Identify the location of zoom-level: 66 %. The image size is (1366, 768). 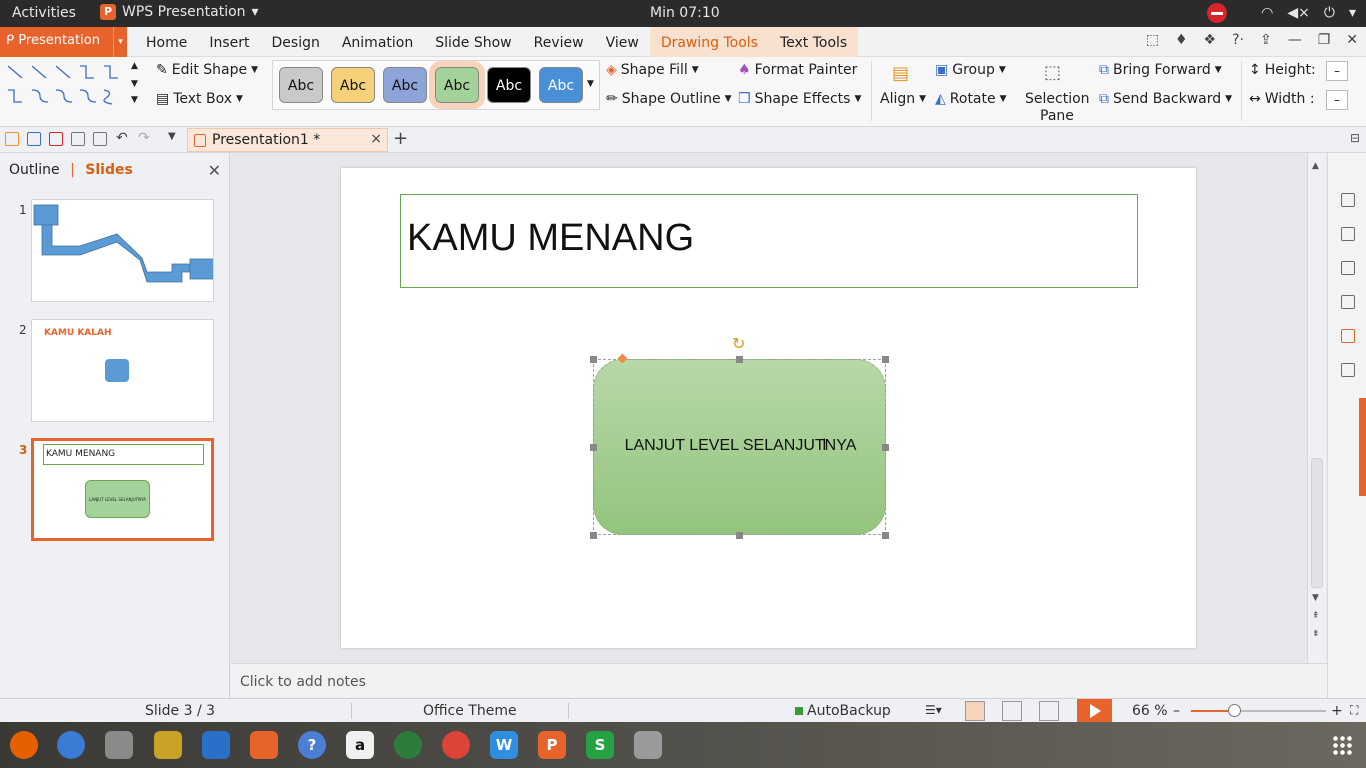
(1150, 711).